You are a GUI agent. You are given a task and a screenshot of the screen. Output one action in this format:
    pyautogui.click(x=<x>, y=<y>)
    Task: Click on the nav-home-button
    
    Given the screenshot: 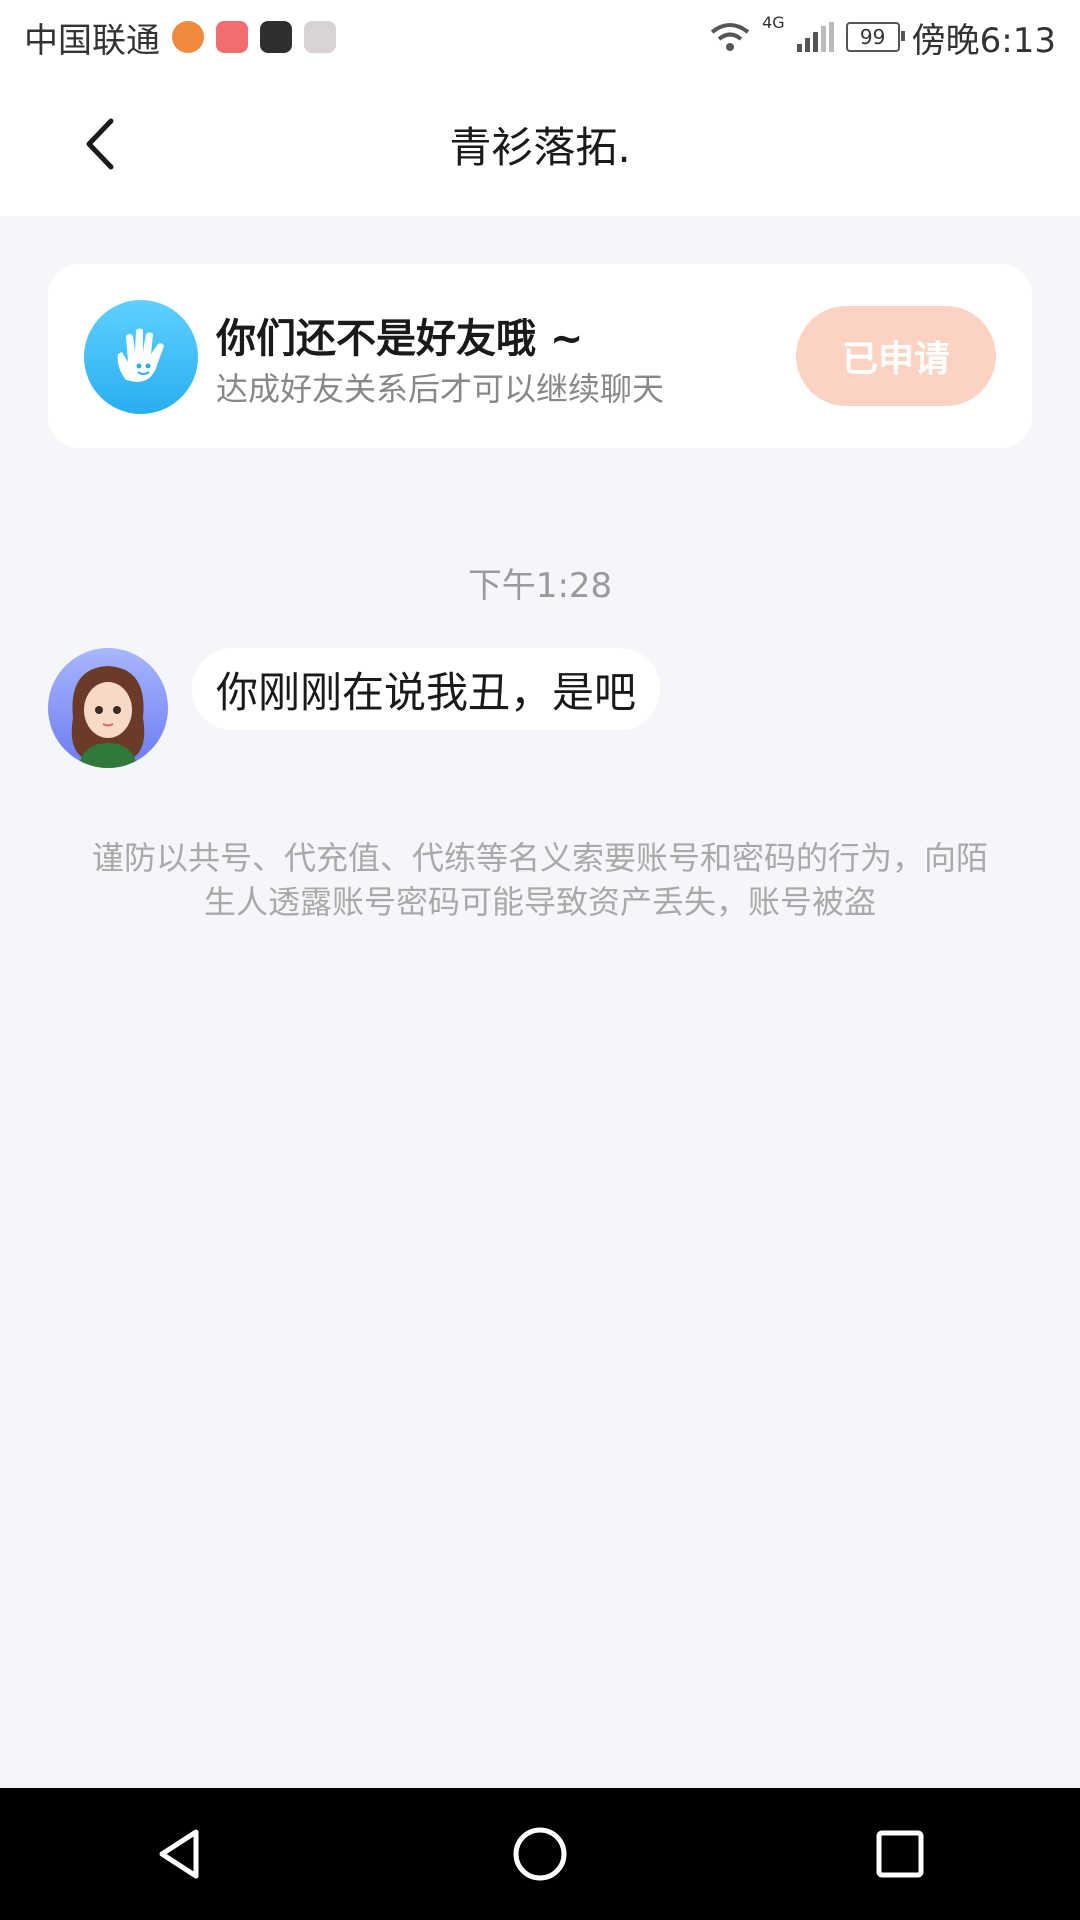 What is the action you would take?
    pyautogui.click(x=540, y=1854)
    